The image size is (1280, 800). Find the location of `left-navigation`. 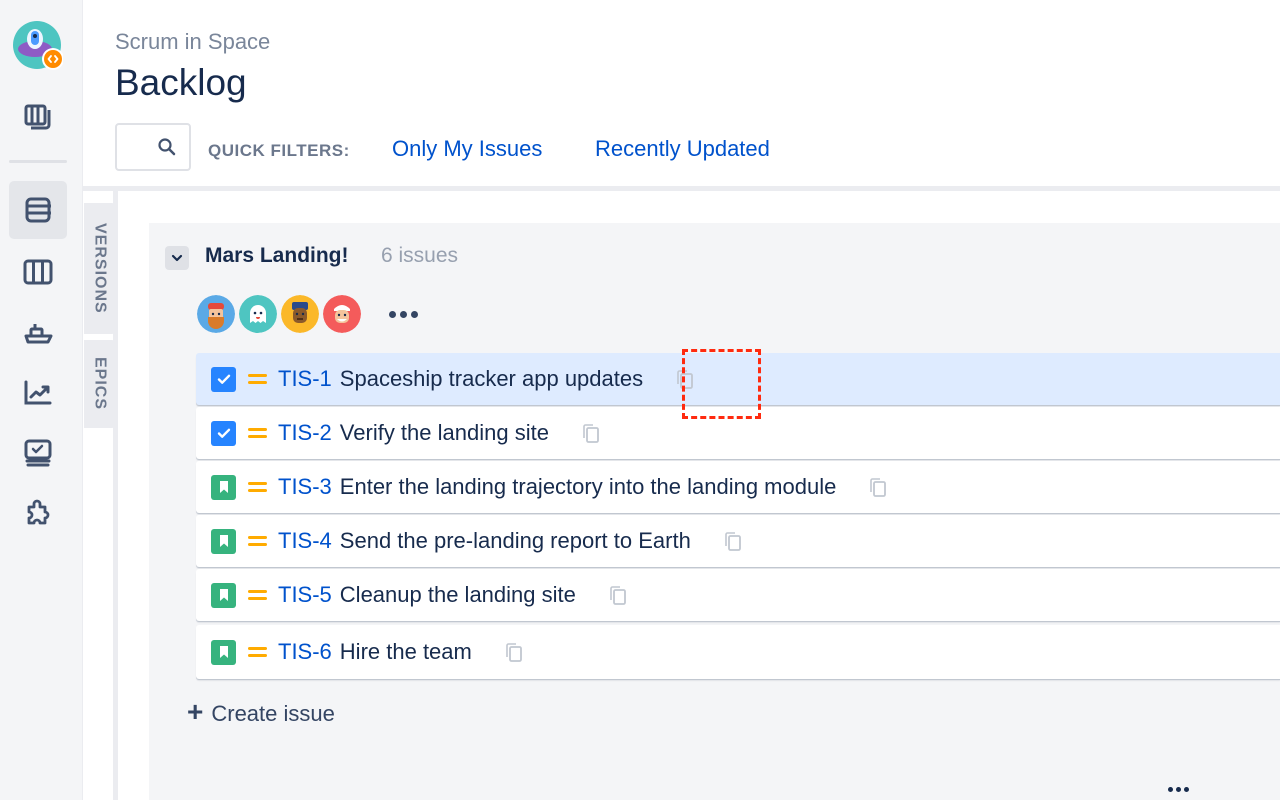

left-navigation is located at coordinates (41, 400).